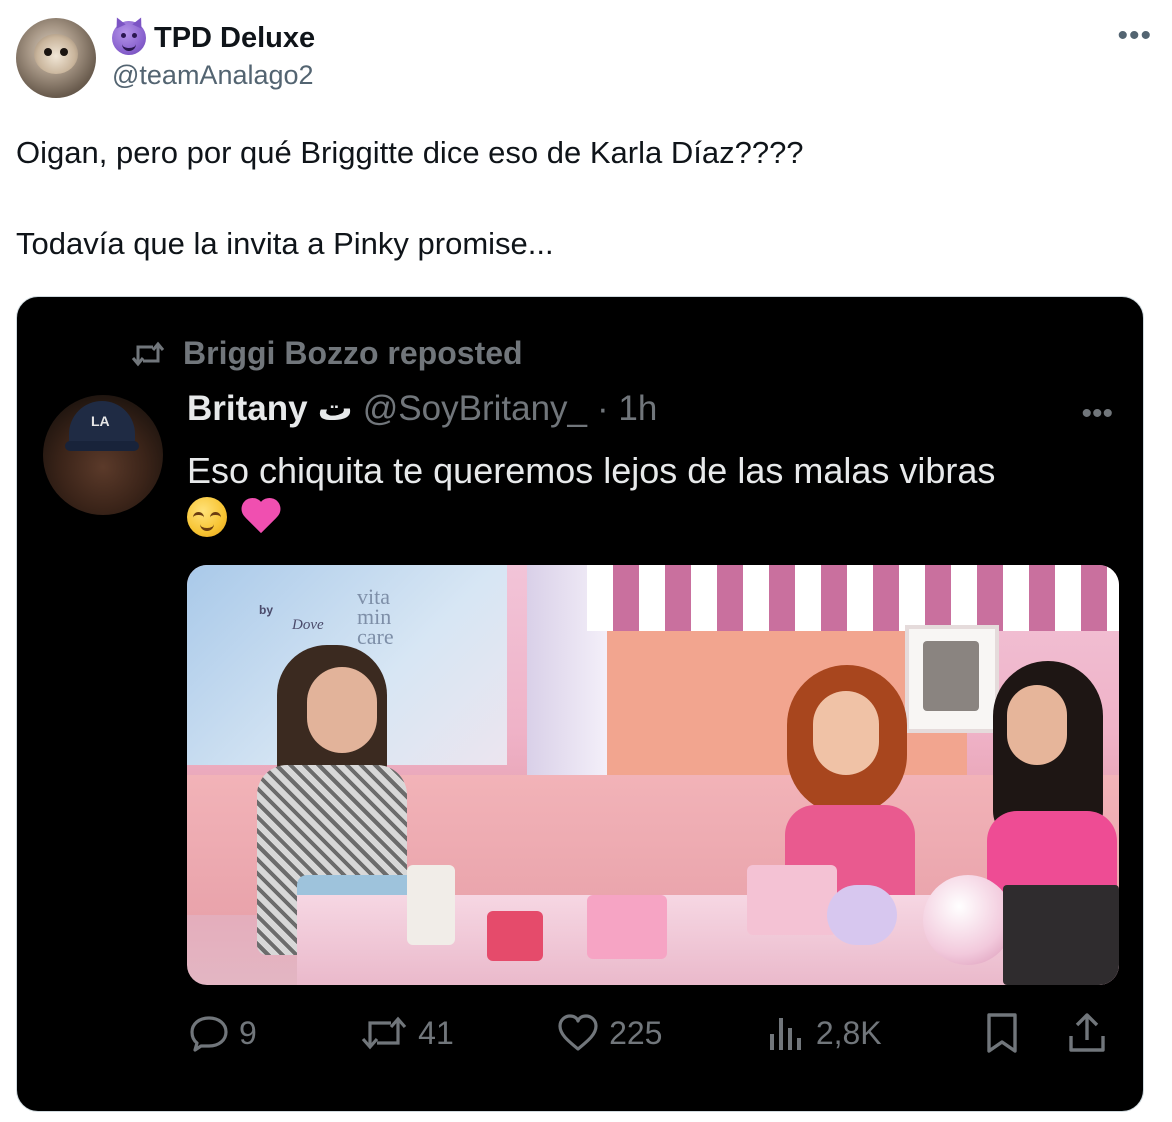 The image size is (1172, 1122). I want to click on author-display-name: TPD Deluxe, so click(234, 38).